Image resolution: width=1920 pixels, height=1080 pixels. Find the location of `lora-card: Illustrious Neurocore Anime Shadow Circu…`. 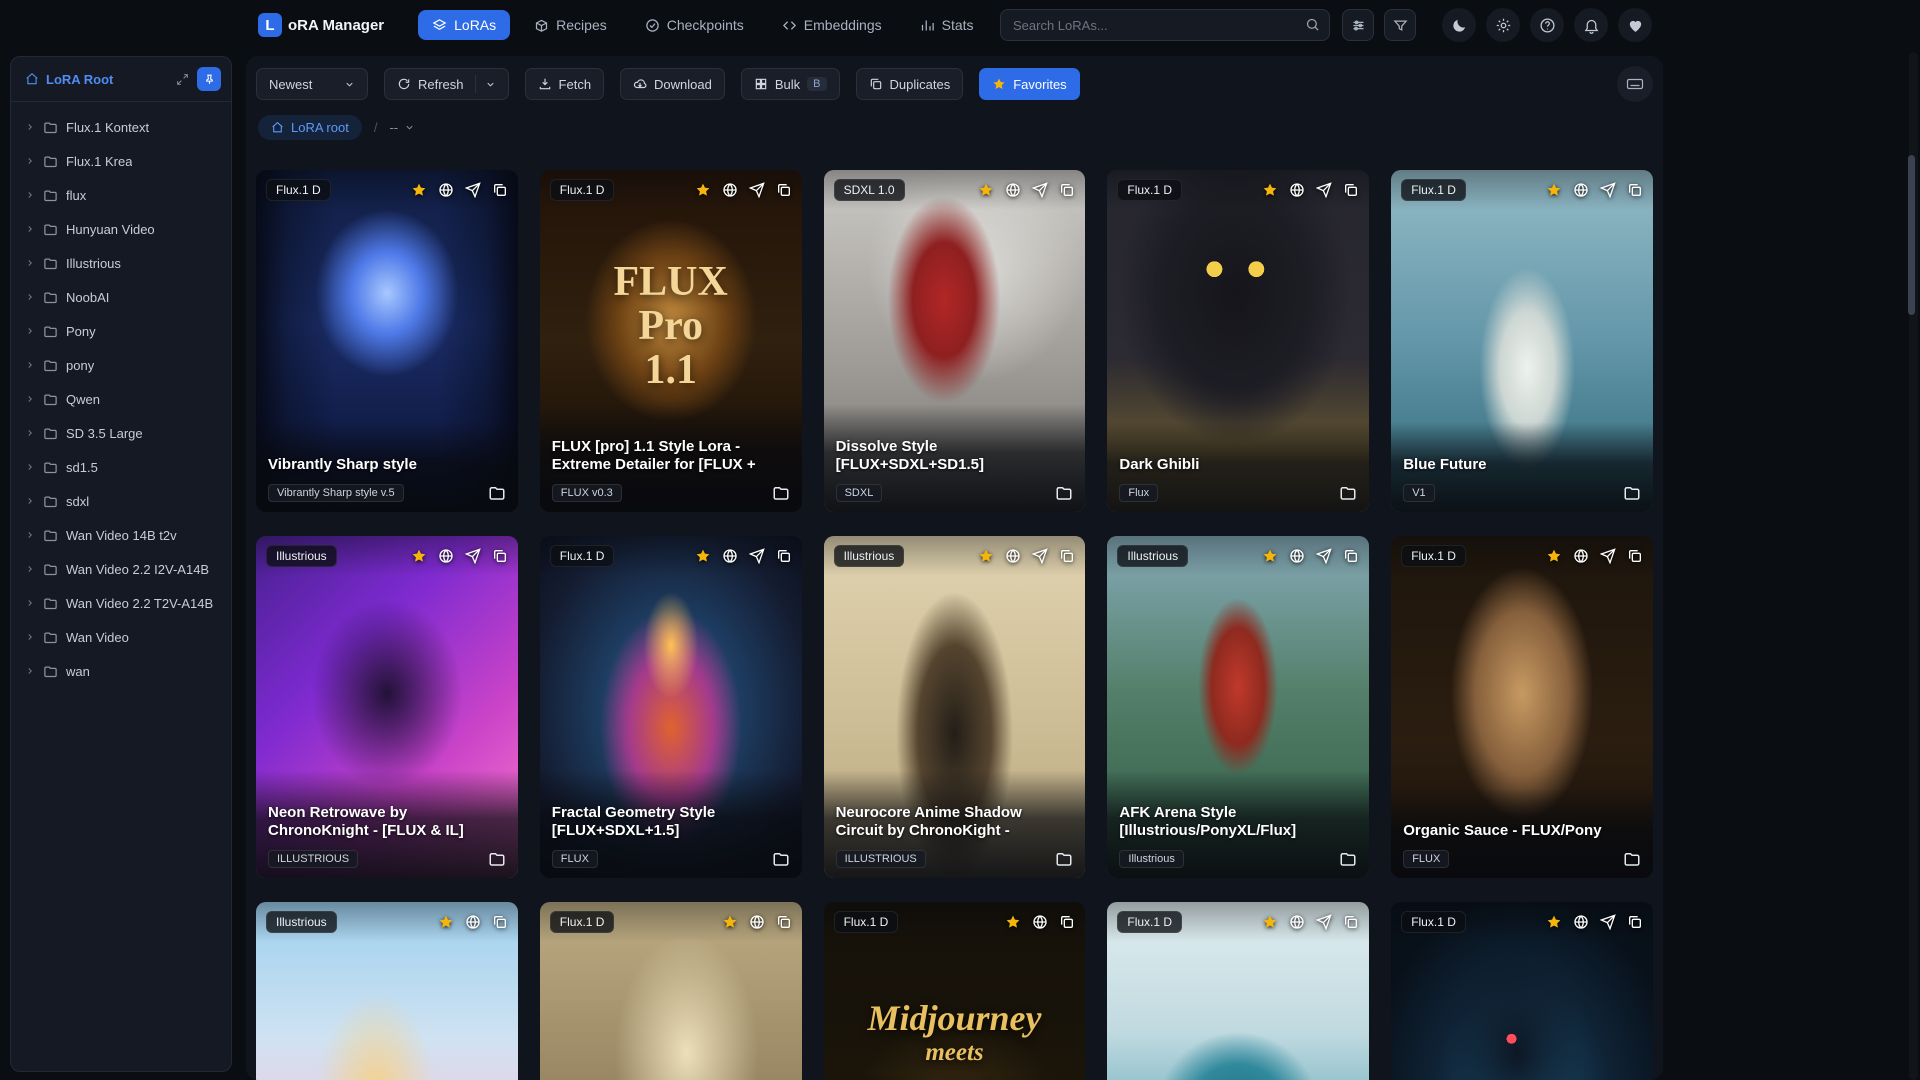

lora-card: Illustrious Neurocore Anime Shadow Circu… is located at coordinates (954, 707).